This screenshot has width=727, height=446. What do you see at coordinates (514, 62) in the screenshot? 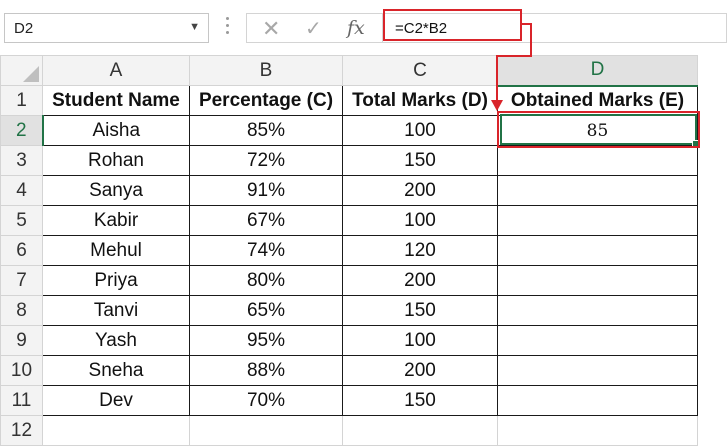
I see `annotation-arrow-line` at bounding box center [514, 62].